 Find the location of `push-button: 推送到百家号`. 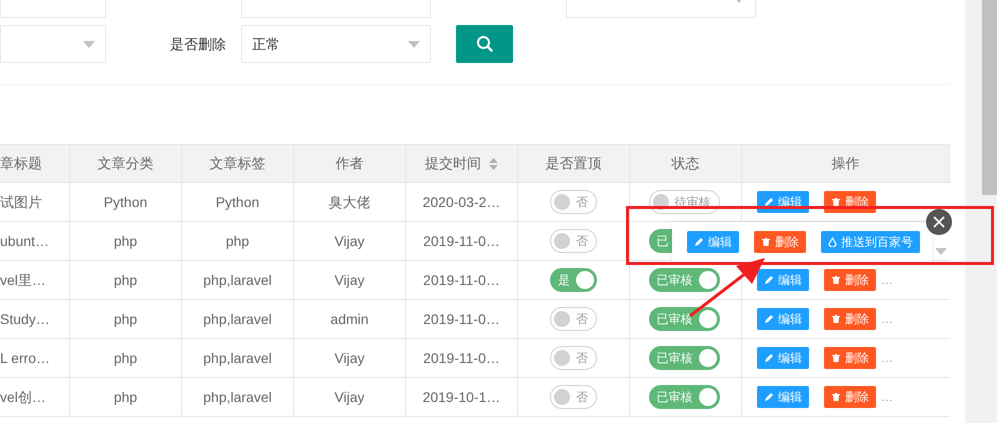

push-button: 推送到百家号 is located at coordinates (870, 242).